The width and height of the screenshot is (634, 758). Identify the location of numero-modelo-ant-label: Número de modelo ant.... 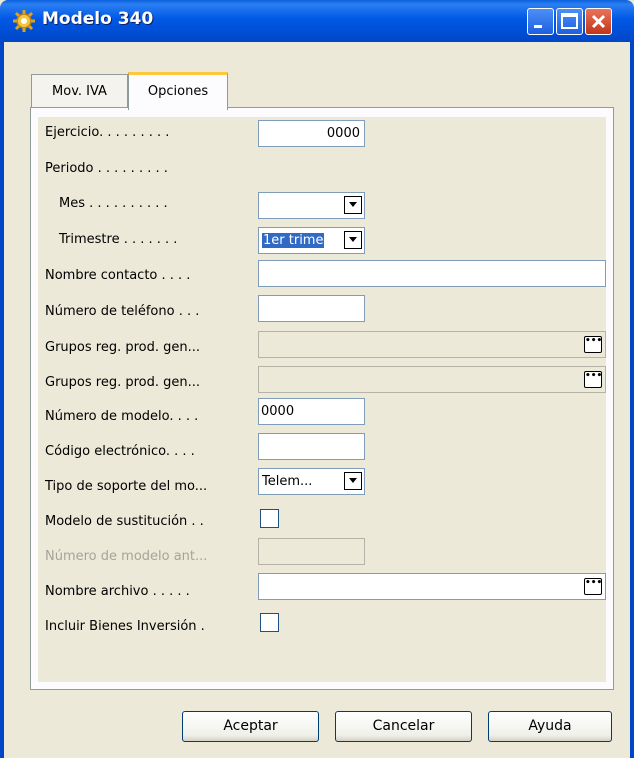
(126, 556).